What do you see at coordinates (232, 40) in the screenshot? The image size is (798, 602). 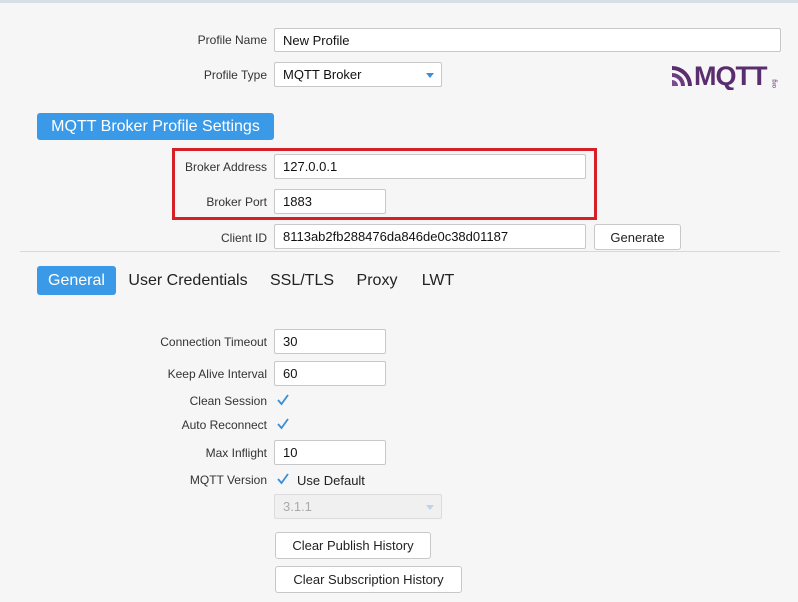 I see `profile-name-label: Profile Name` at bounding box center [232, 40].